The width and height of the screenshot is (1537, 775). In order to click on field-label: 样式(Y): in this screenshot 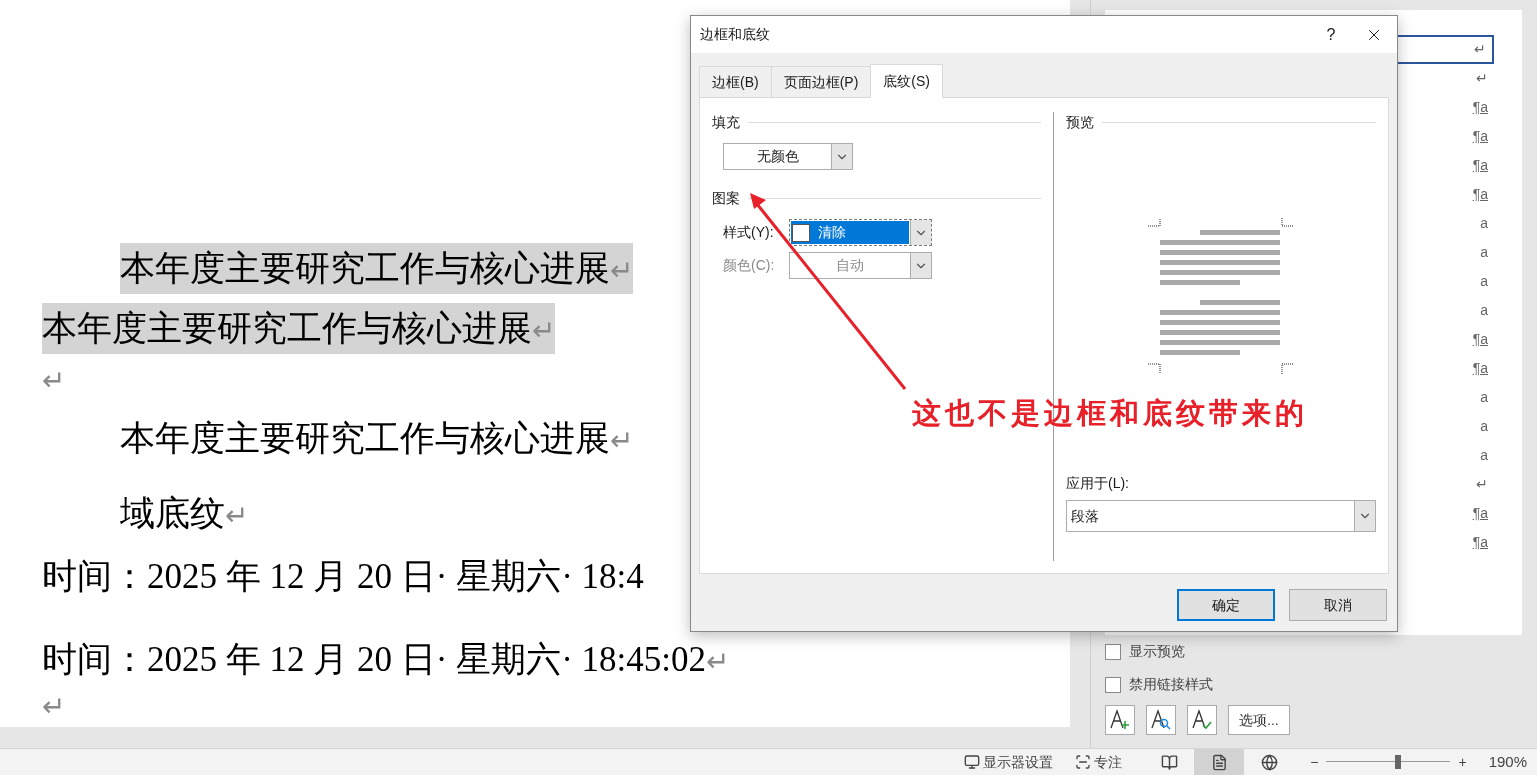, I will do `click(749, 232)`.